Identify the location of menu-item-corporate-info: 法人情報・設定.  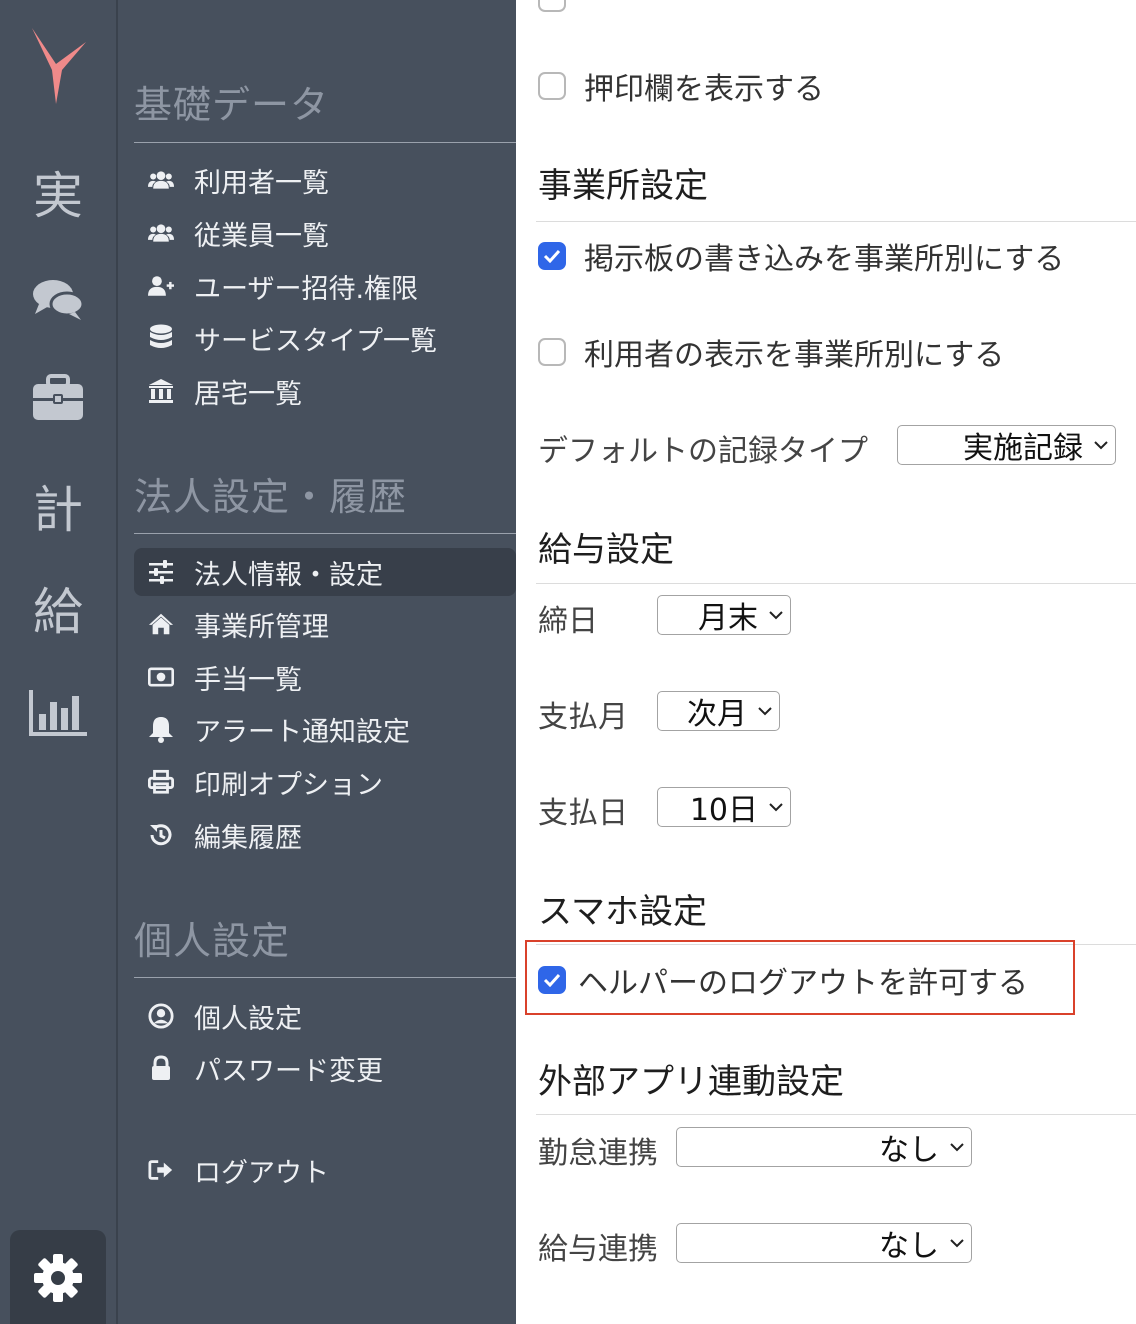
(325, 572).